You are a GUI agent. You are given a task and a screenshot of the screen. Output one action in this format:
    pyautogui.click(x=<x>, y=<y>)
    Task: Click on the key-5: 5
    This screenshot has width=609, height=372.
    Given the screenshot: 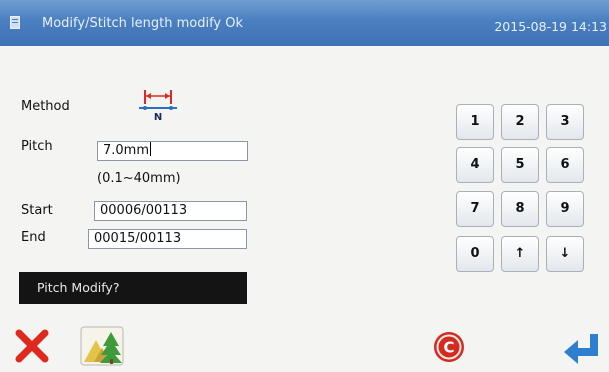 What is the action you would take?
    pyautogui.click(x=520, y=165)
    